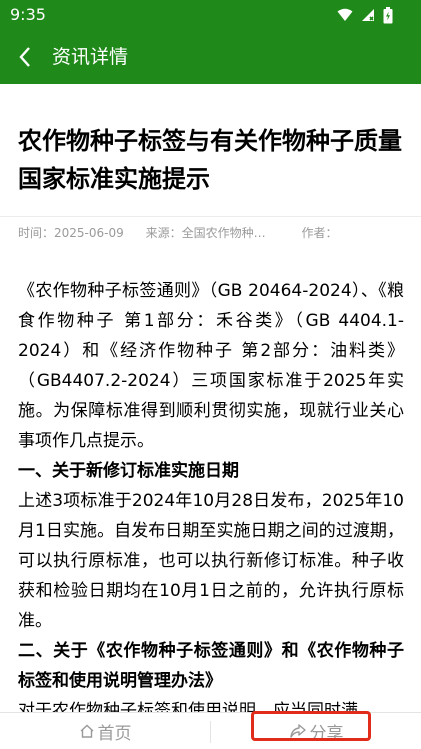 The height and width of the screenshot is (749, 421). Describe the element at coordinates (90, 57) in the screenshot. I see `page-title: 资讯详情` at that location.